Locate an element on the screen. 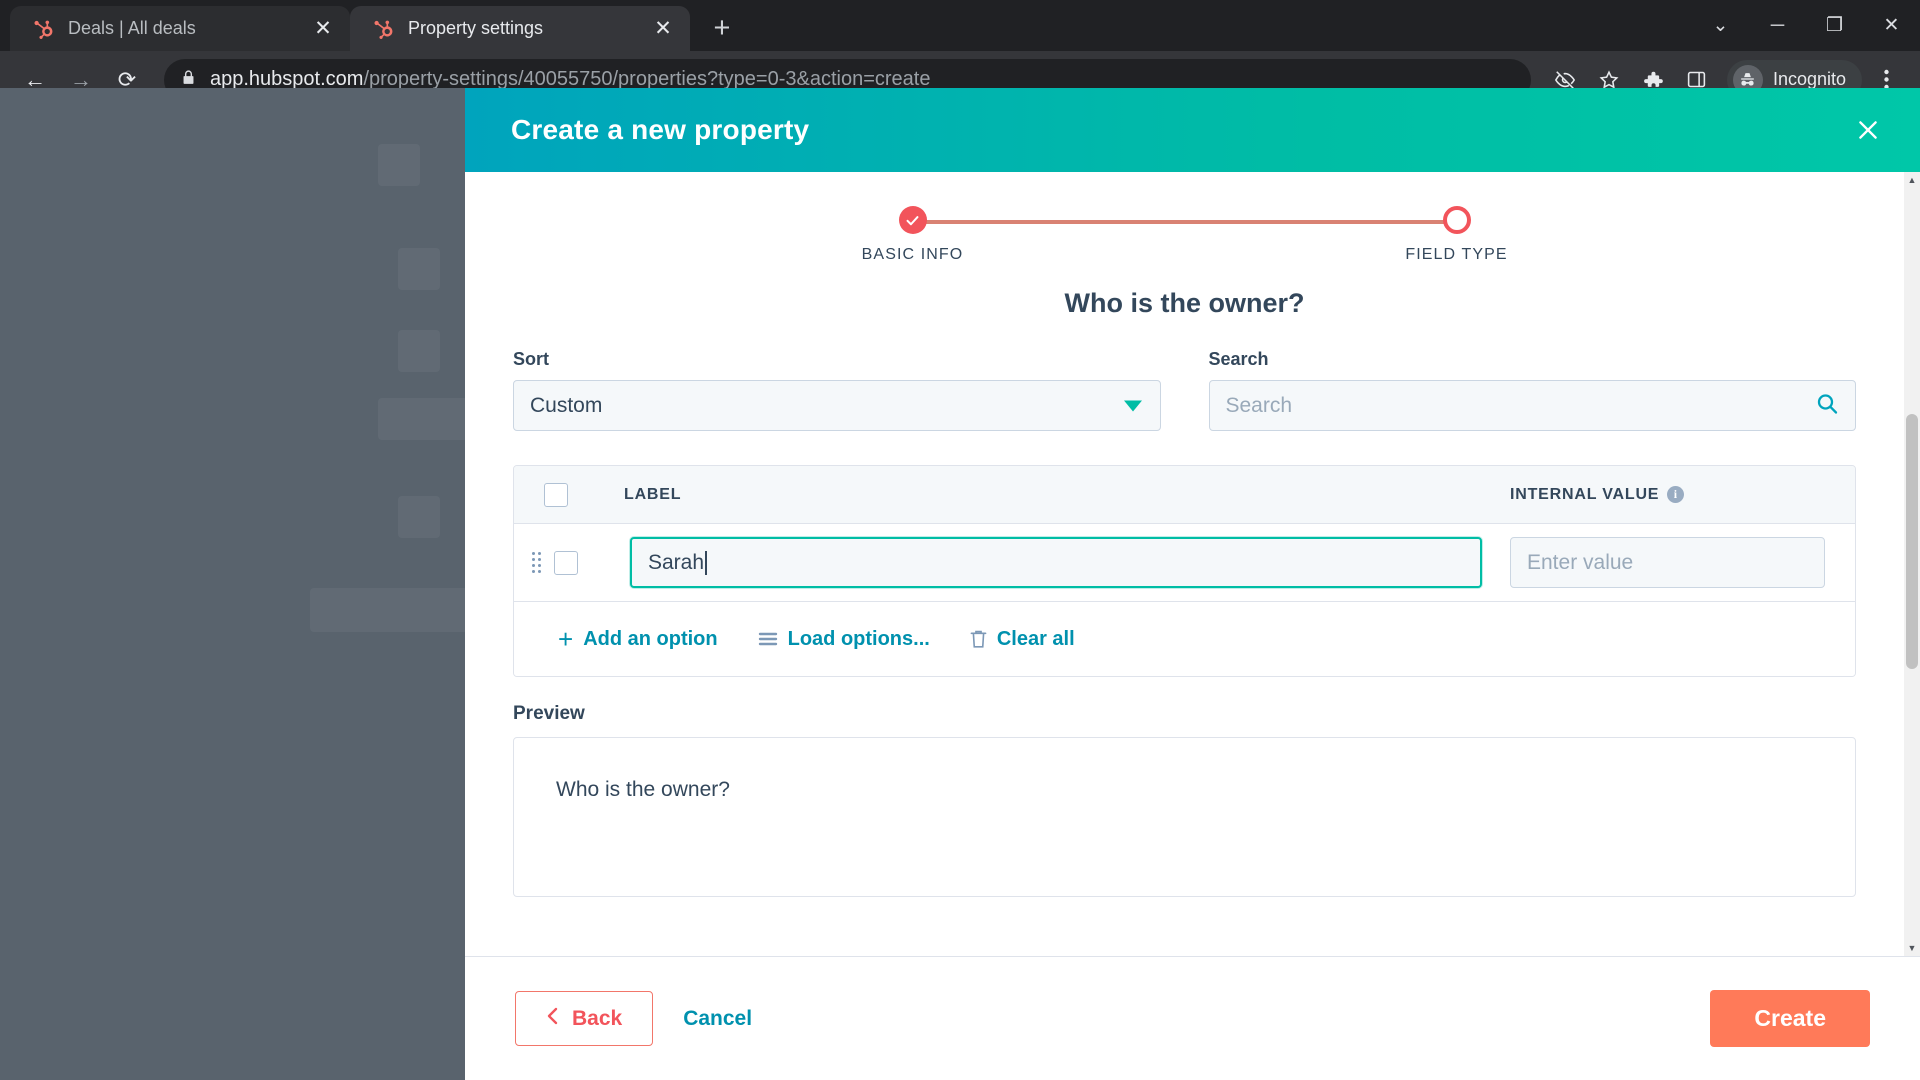 The height and width of the screenshot is (1080, 1920). progress-stepper: BASIC INFO FIELD TYPE is located at coordinates (1184, 234).